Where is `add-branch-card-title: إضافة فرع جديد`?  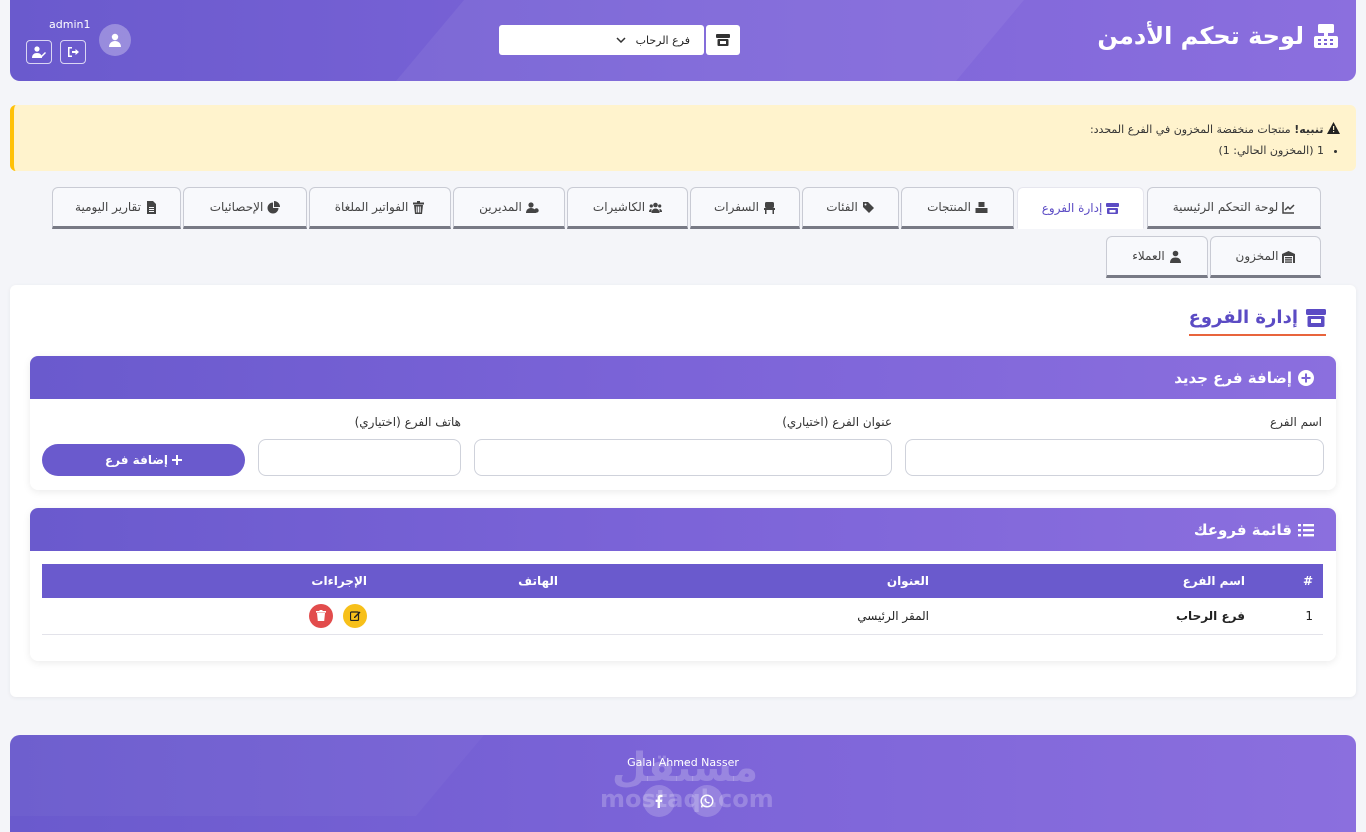
add-branch-card-title: إضافة فرع جديد is located at coordinates (1233, 377).